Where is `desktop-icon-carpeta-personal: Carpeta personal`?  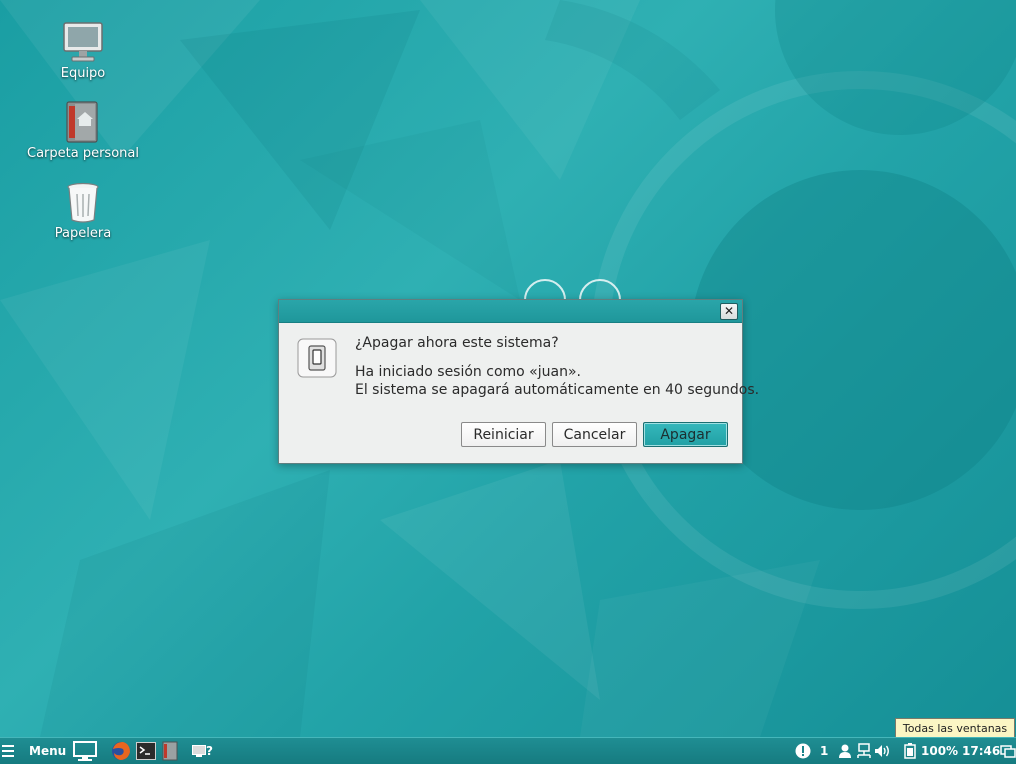 desktop-icon-carpeta-personal: Carpeta personal is located at coordinates (83, 131).